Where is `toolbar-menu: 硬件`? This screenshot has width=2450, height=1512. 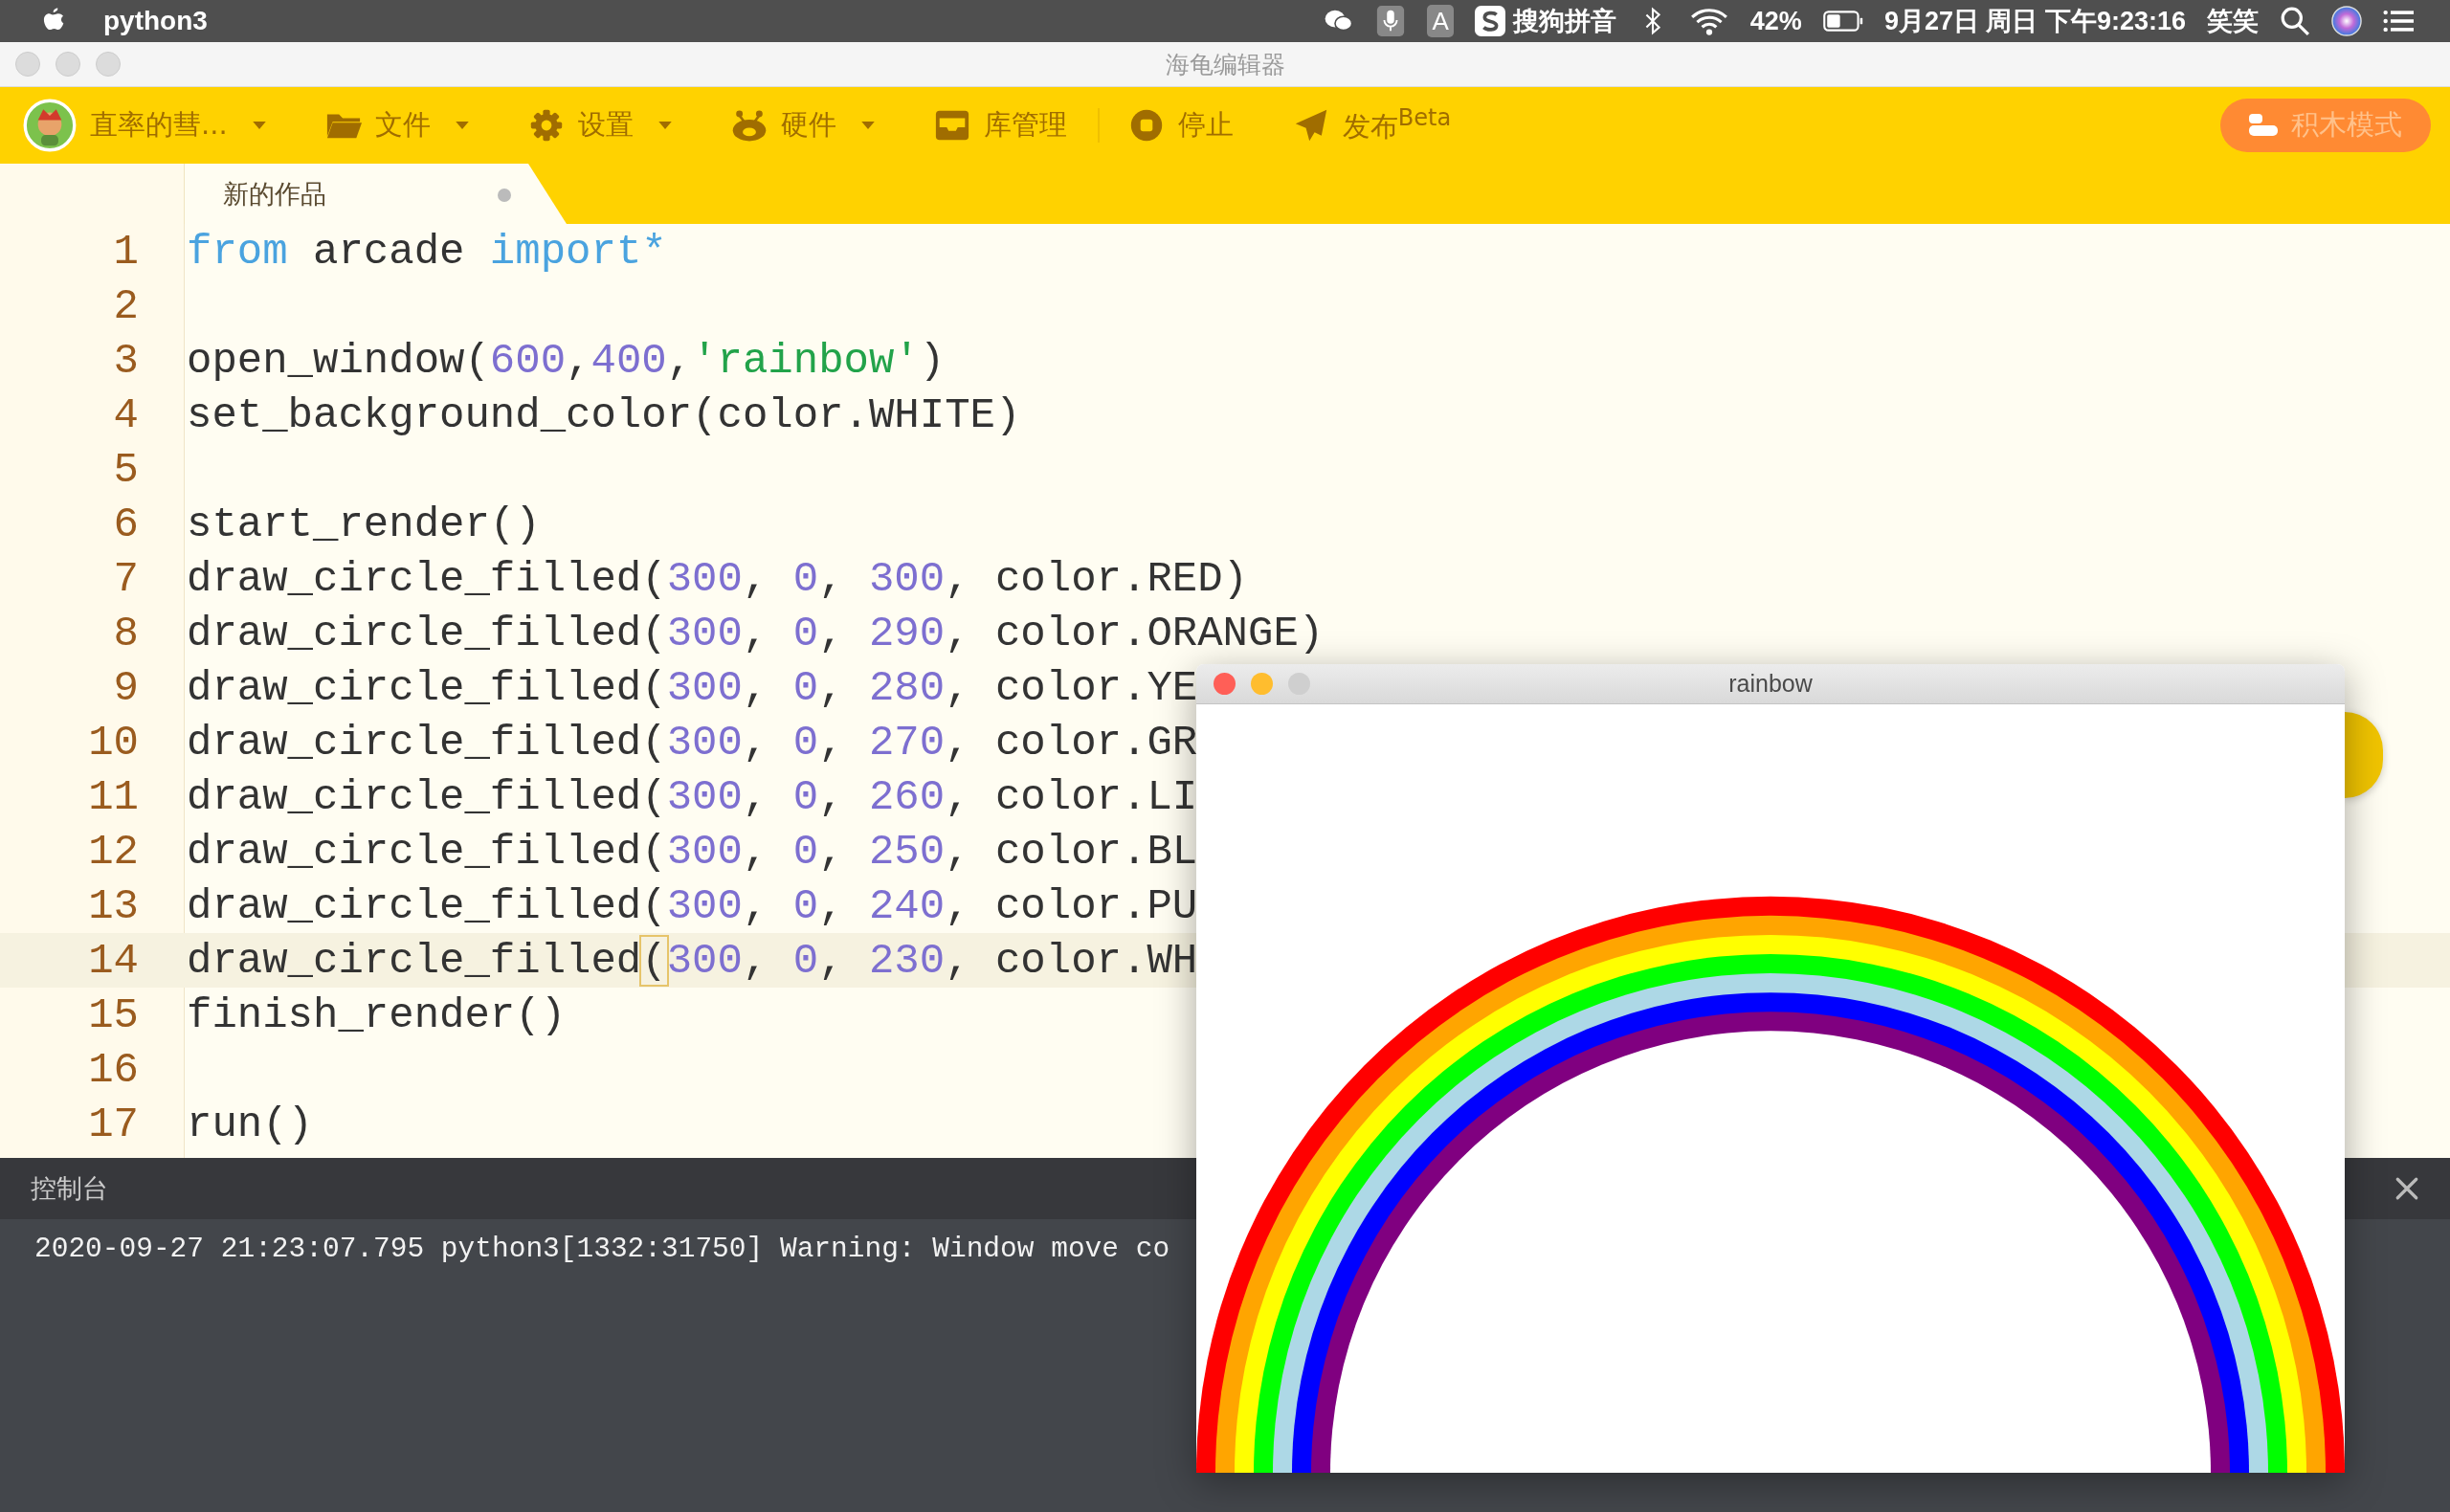 toolbar-menu: 硬件 is located at coordinates (803, 125).